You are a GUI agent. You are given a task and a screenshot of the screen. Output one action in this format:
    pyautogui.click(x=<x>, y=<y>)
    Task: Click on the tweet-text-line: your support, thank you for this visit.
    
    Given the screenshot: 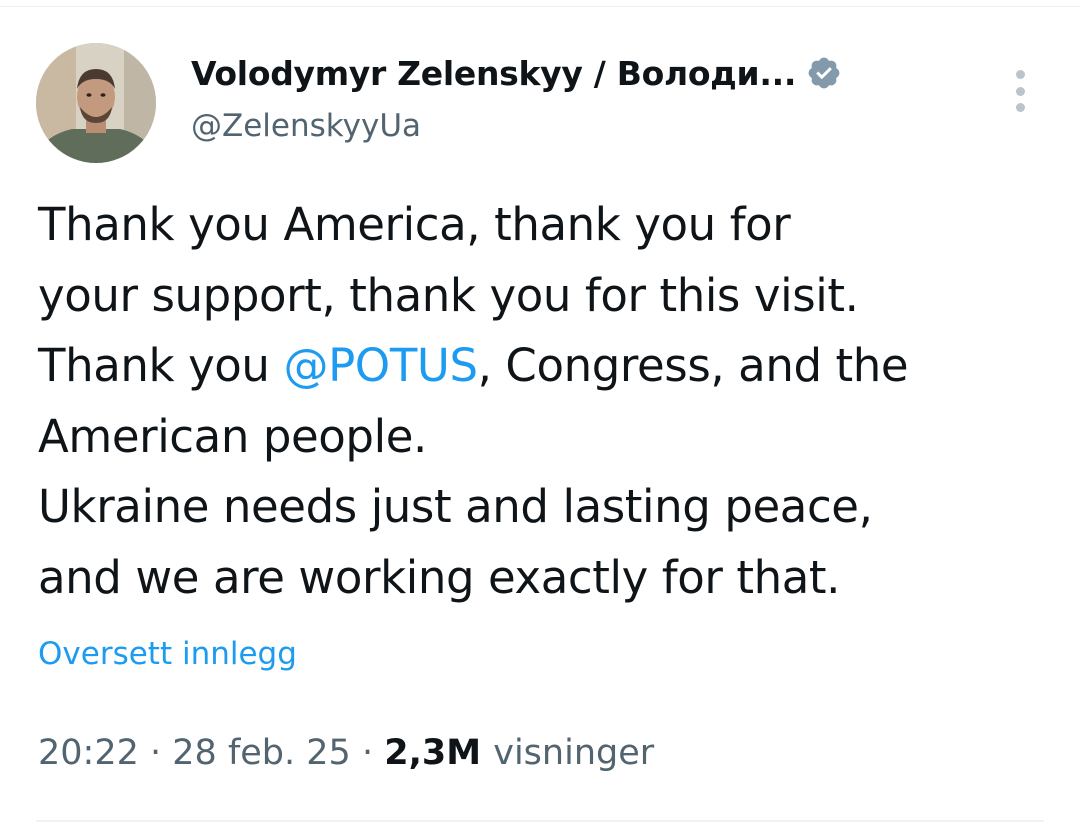 What is the action you would take?
    pyautogui.click(x=543, y=296)
    